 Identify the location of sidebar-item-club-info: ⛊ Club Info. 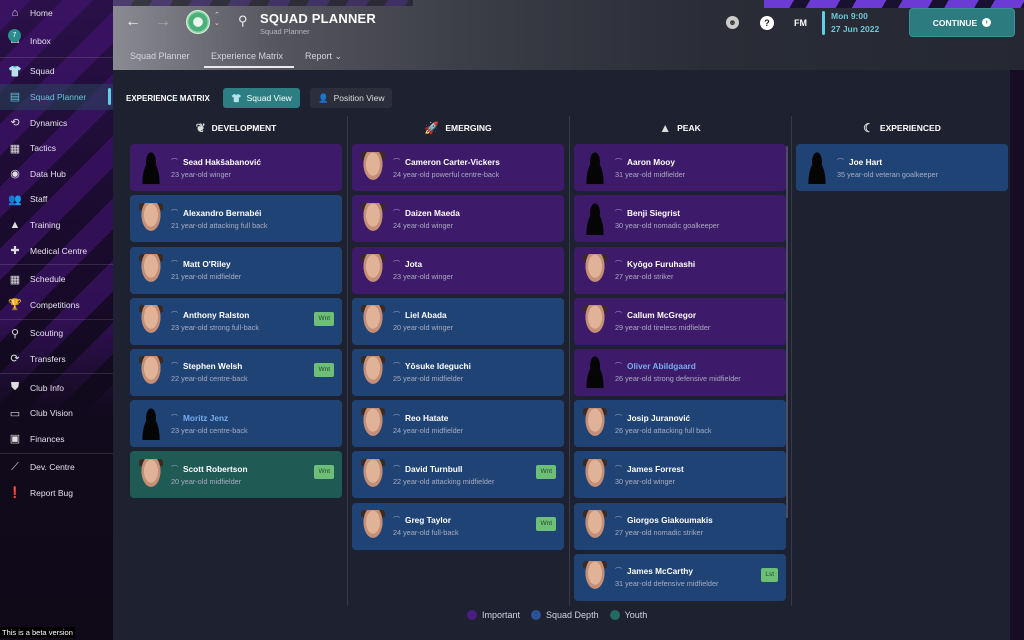
(56, 388).